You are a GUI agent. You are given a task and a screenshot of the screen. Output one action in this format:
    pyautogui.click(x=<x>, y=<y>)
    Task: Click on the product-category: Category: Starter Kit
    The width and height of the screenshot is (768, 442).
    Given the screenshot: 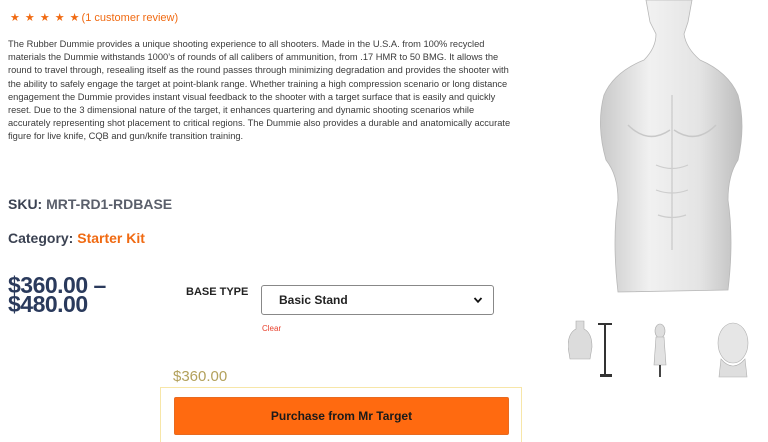 What is the action you would take?
    pyautogui.click(x=76, y=238)
    